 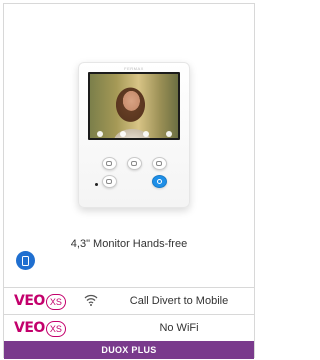 I want to click on feature-row-call-divert: VEO XS Call Divert to Mobile, so click(x=129, y=300).